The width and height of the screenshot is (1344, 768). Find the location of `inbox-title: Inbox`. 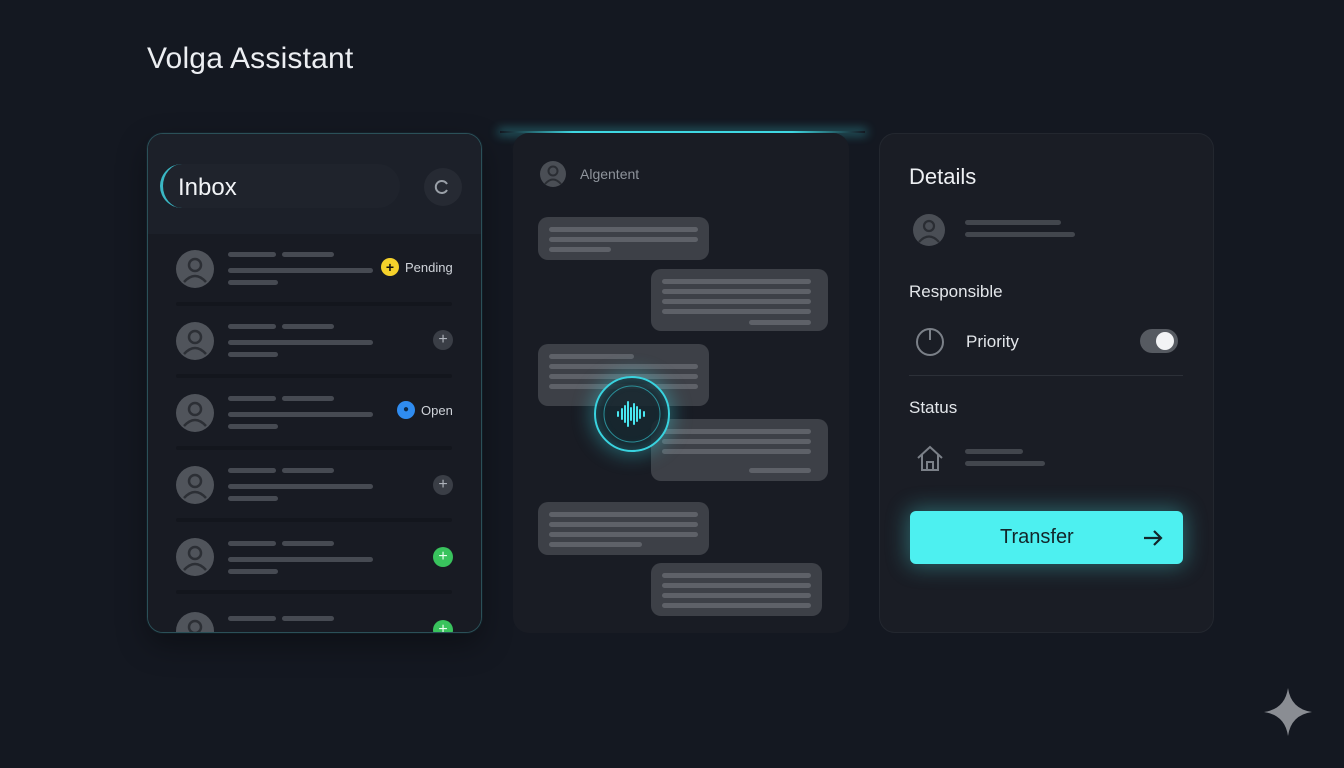

inbox-title: Inbox is located at coordinates (207, 187).